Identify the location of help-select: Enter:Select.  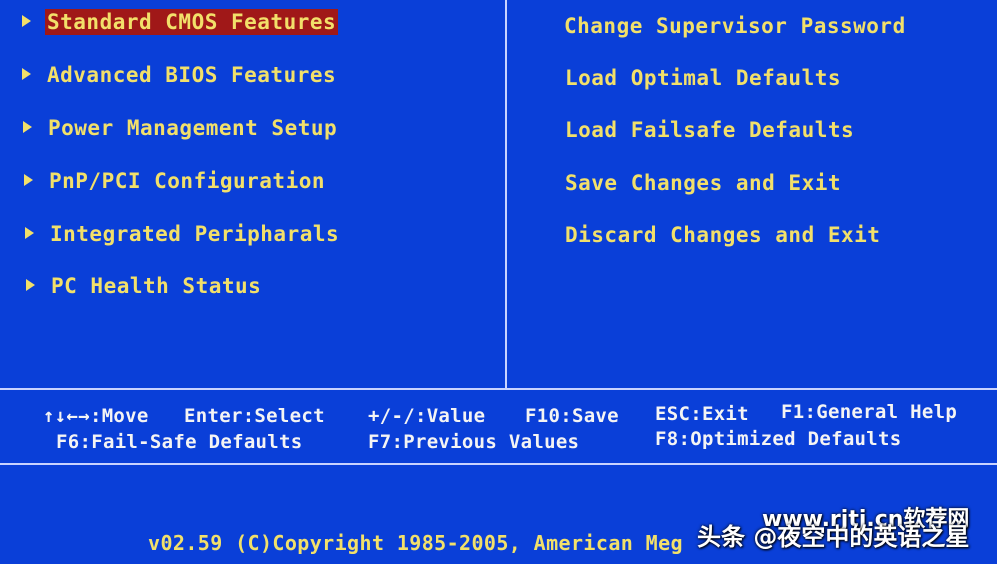
(254, 416).